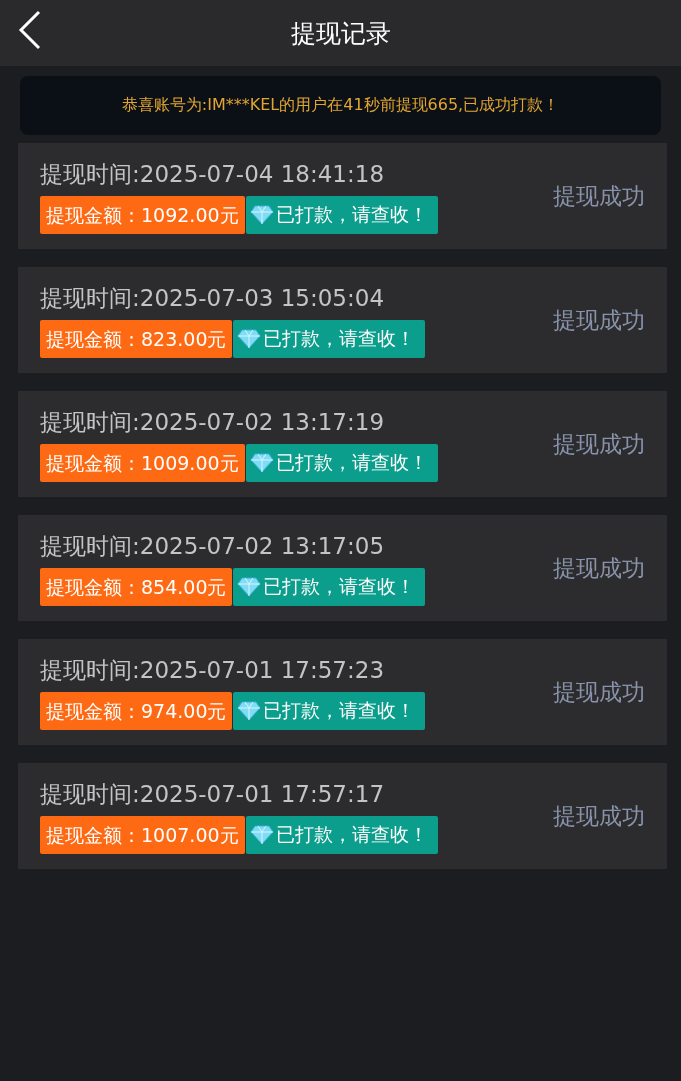  Describe the element at coordinates (136, 710) in the screenshot. I see `amount-tag: 提现金额：974.00元` at that location.